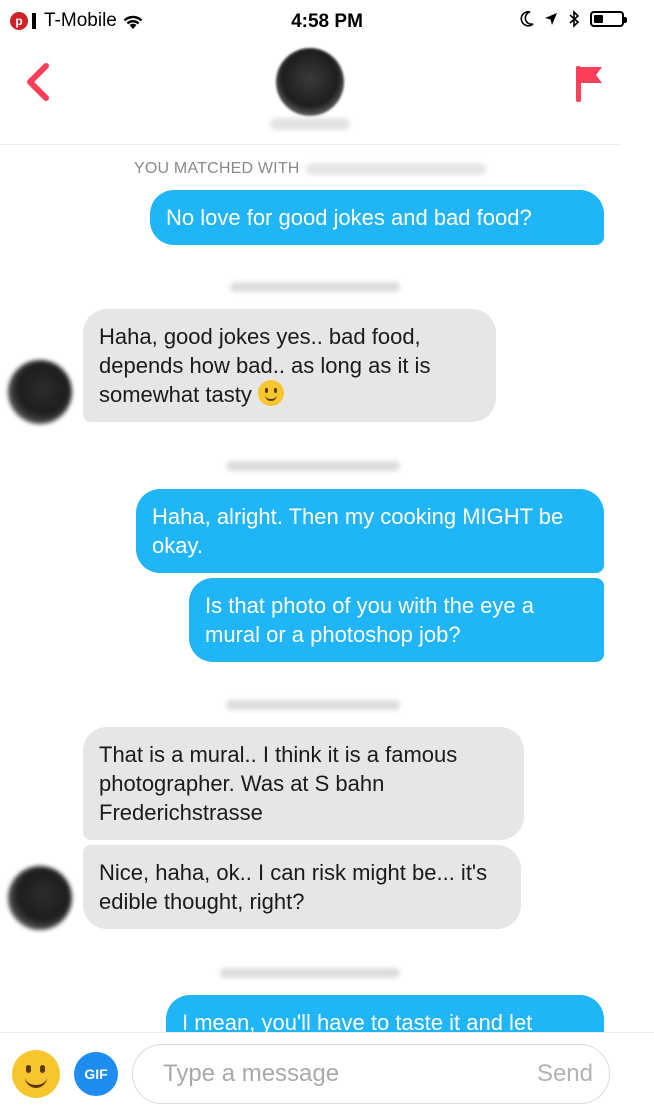  What do you see at coordinates (333, 1074) in the screenshot?
I see `message-input` at bounding box center [333, 1074].